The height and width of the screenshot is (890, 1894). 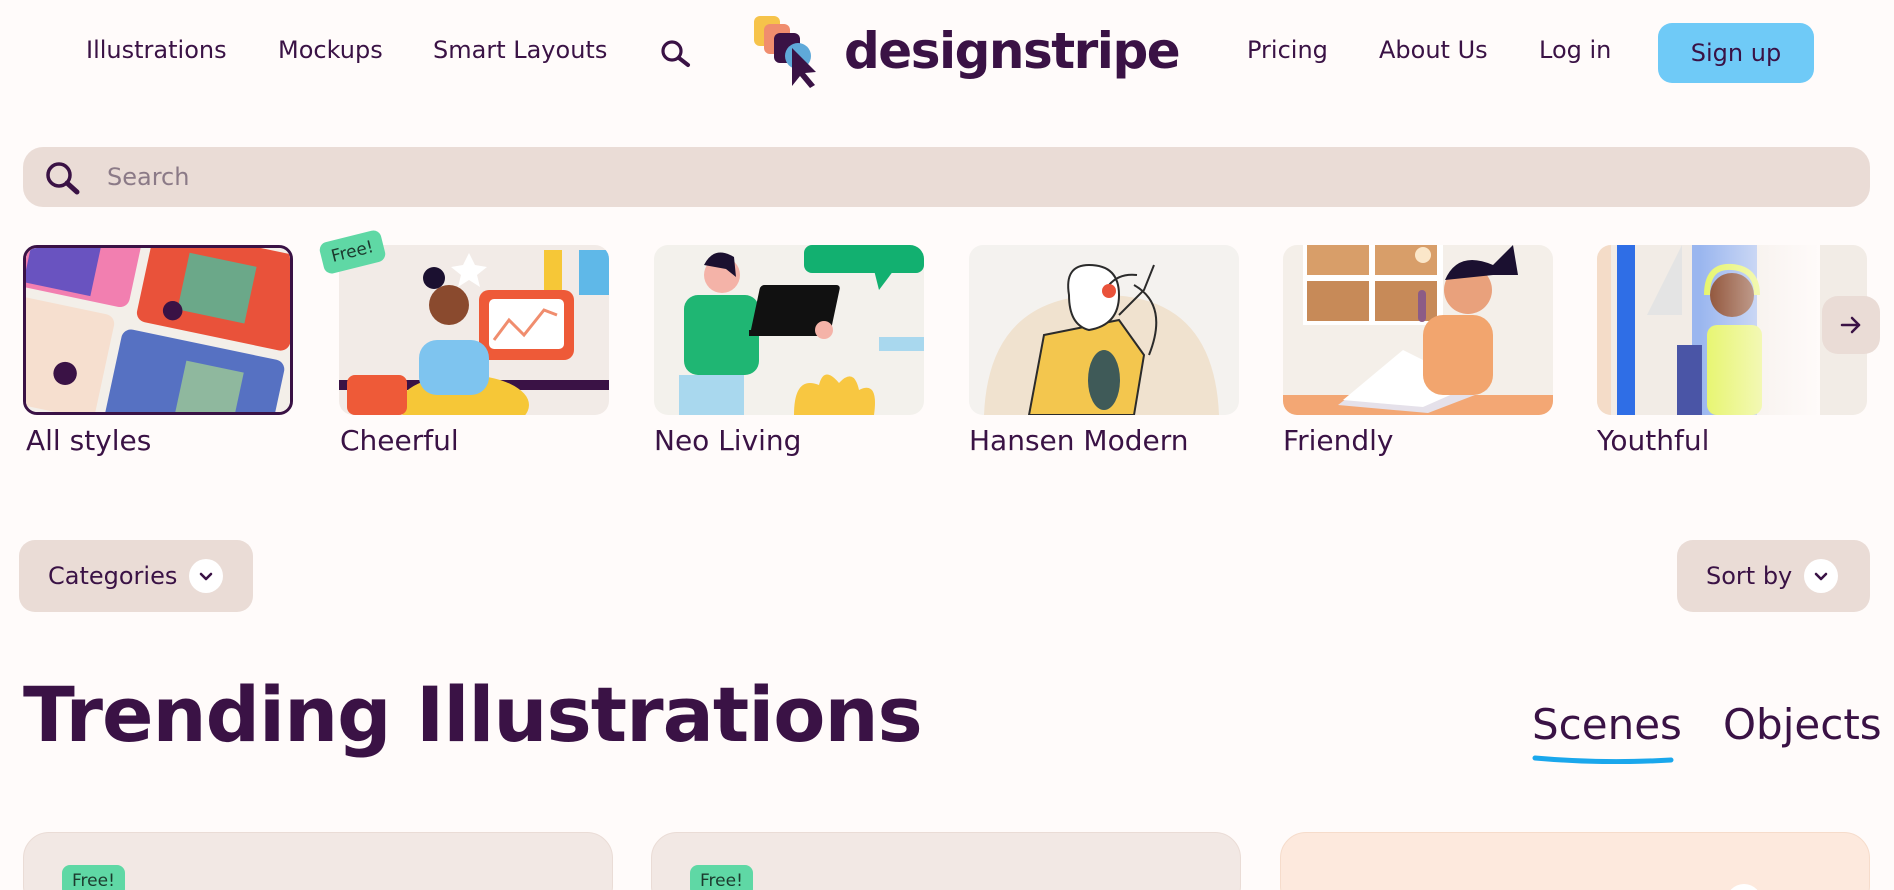 I want to click on style-label-all-styles: All styles, so click(x=89, y=440).